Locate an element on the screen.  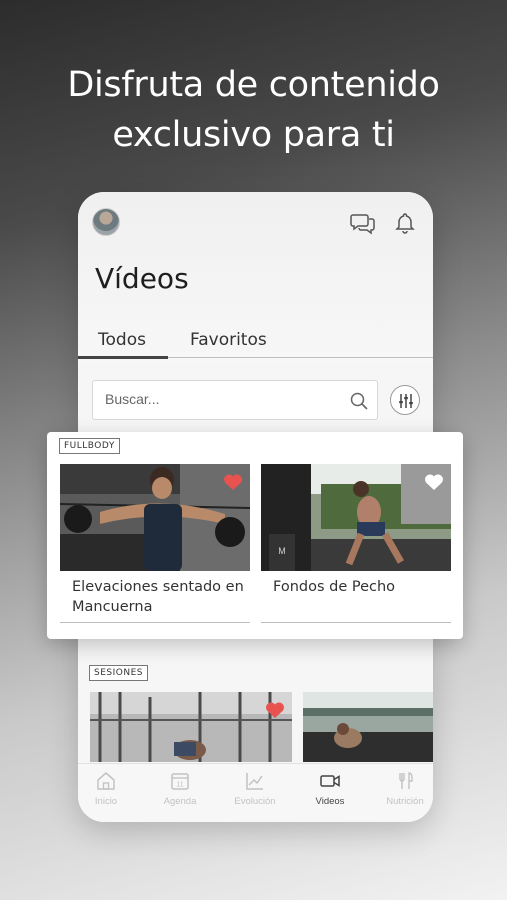
nav-item-evolucion: Evolución is located at coordinates (255, 788).